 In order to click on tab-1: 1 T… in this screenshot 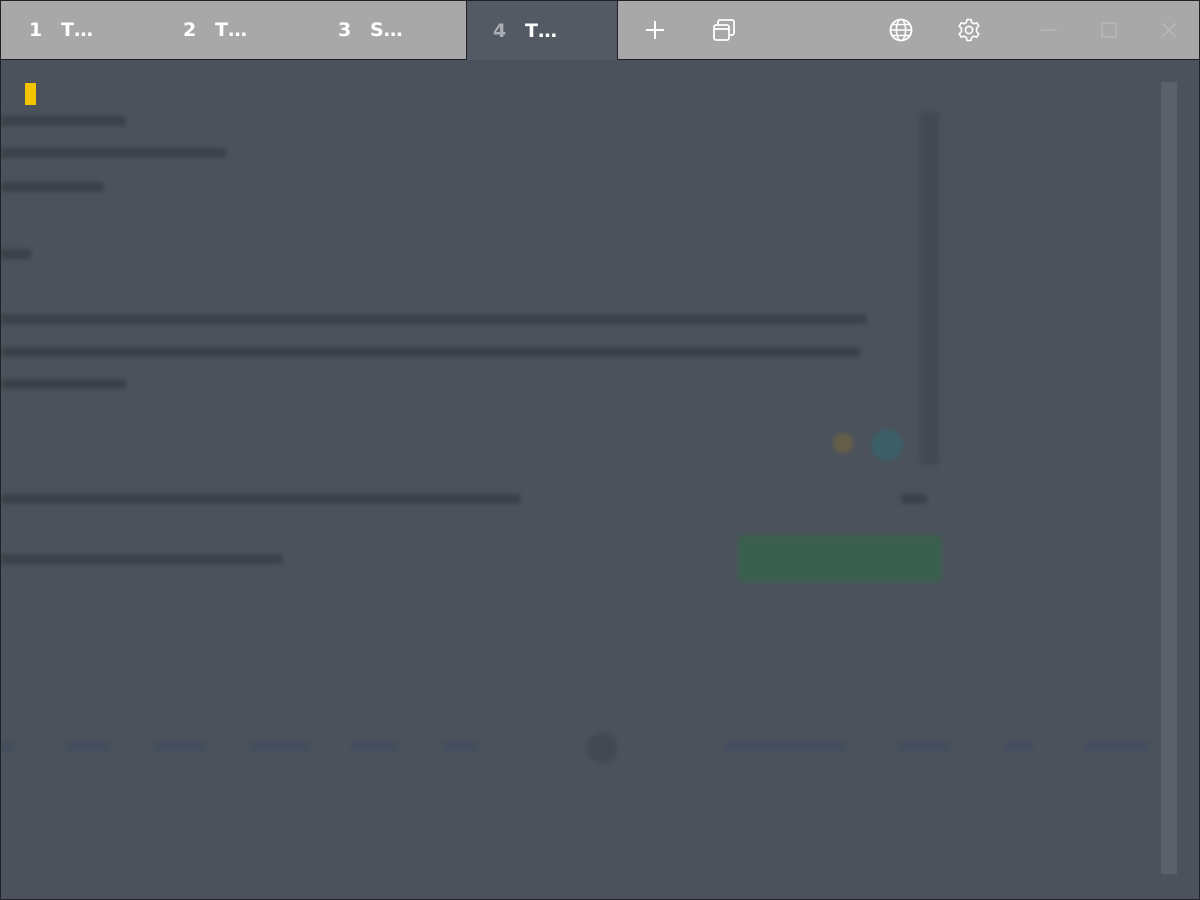, I will do `click(93, 30)`.